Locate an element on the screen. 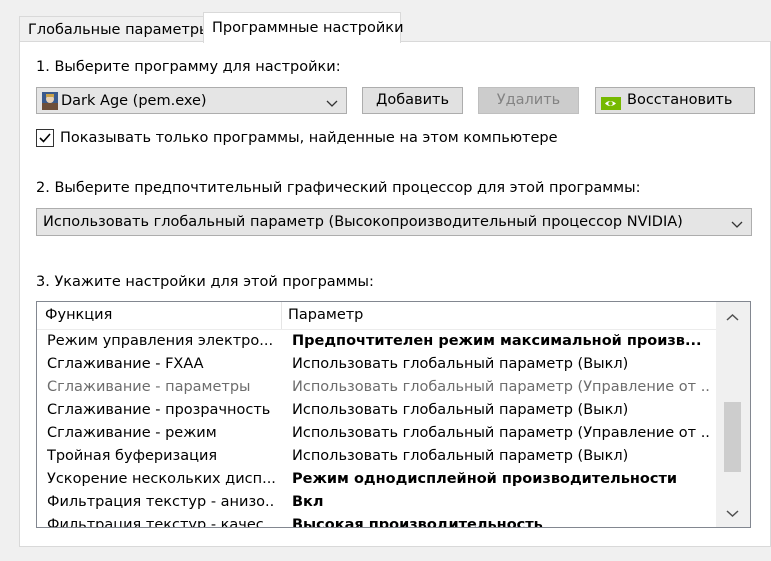 The height and width of the screenshot is (561, 771). program-select-value: Dark Age (pem.exe) is located at coordinates (134, 101).